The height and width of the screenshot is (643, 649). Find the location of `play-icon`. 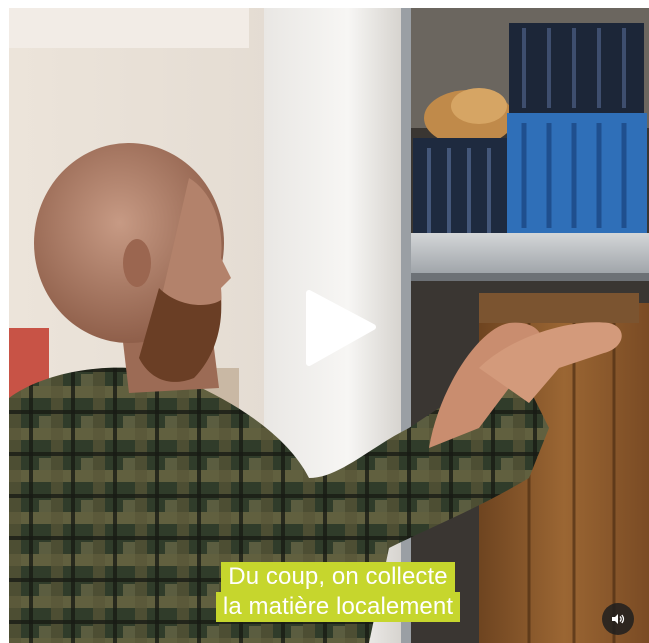

play-icon is located at coordinates (341, 328).